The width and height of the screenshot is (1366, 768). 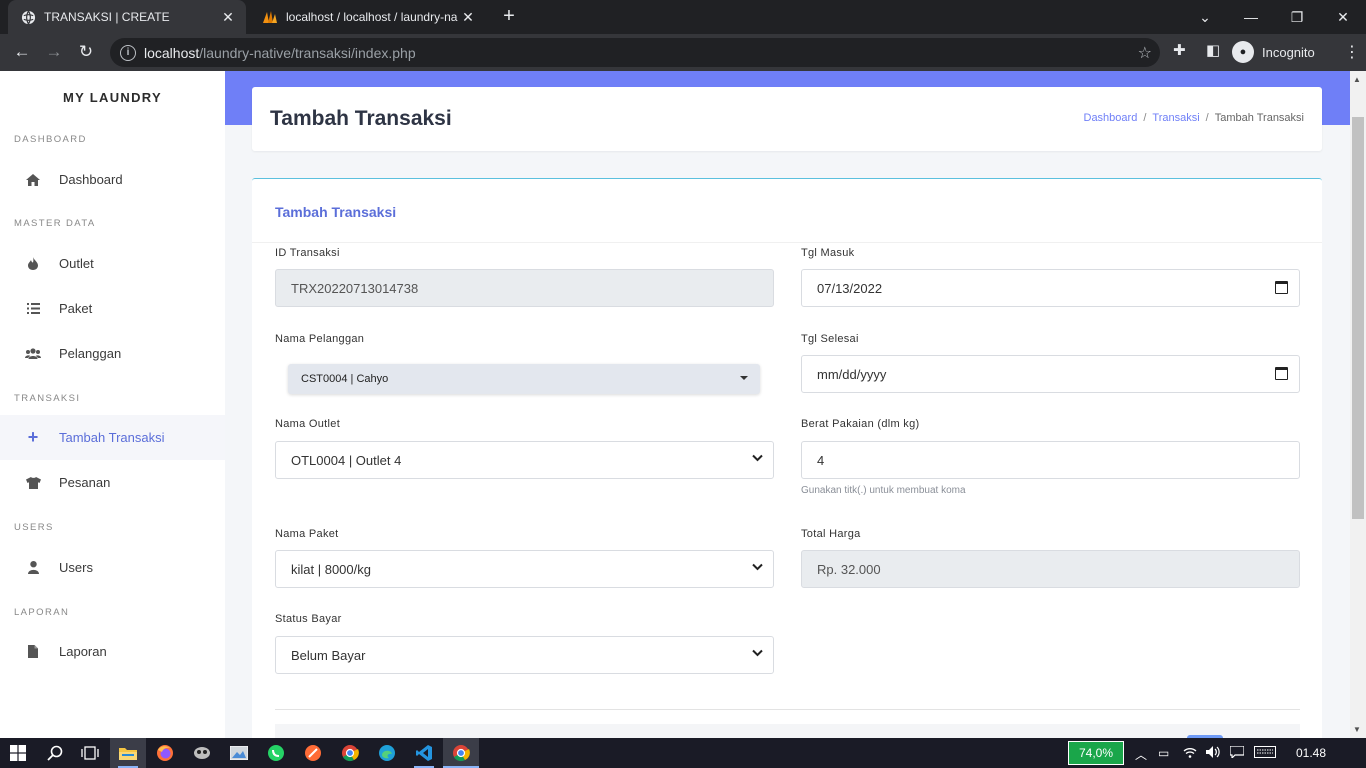 What do you see at coordinates (76, 308) in the screenshot?
I see `sidebar-item-label: Paket` at bounding box center [76, 308].